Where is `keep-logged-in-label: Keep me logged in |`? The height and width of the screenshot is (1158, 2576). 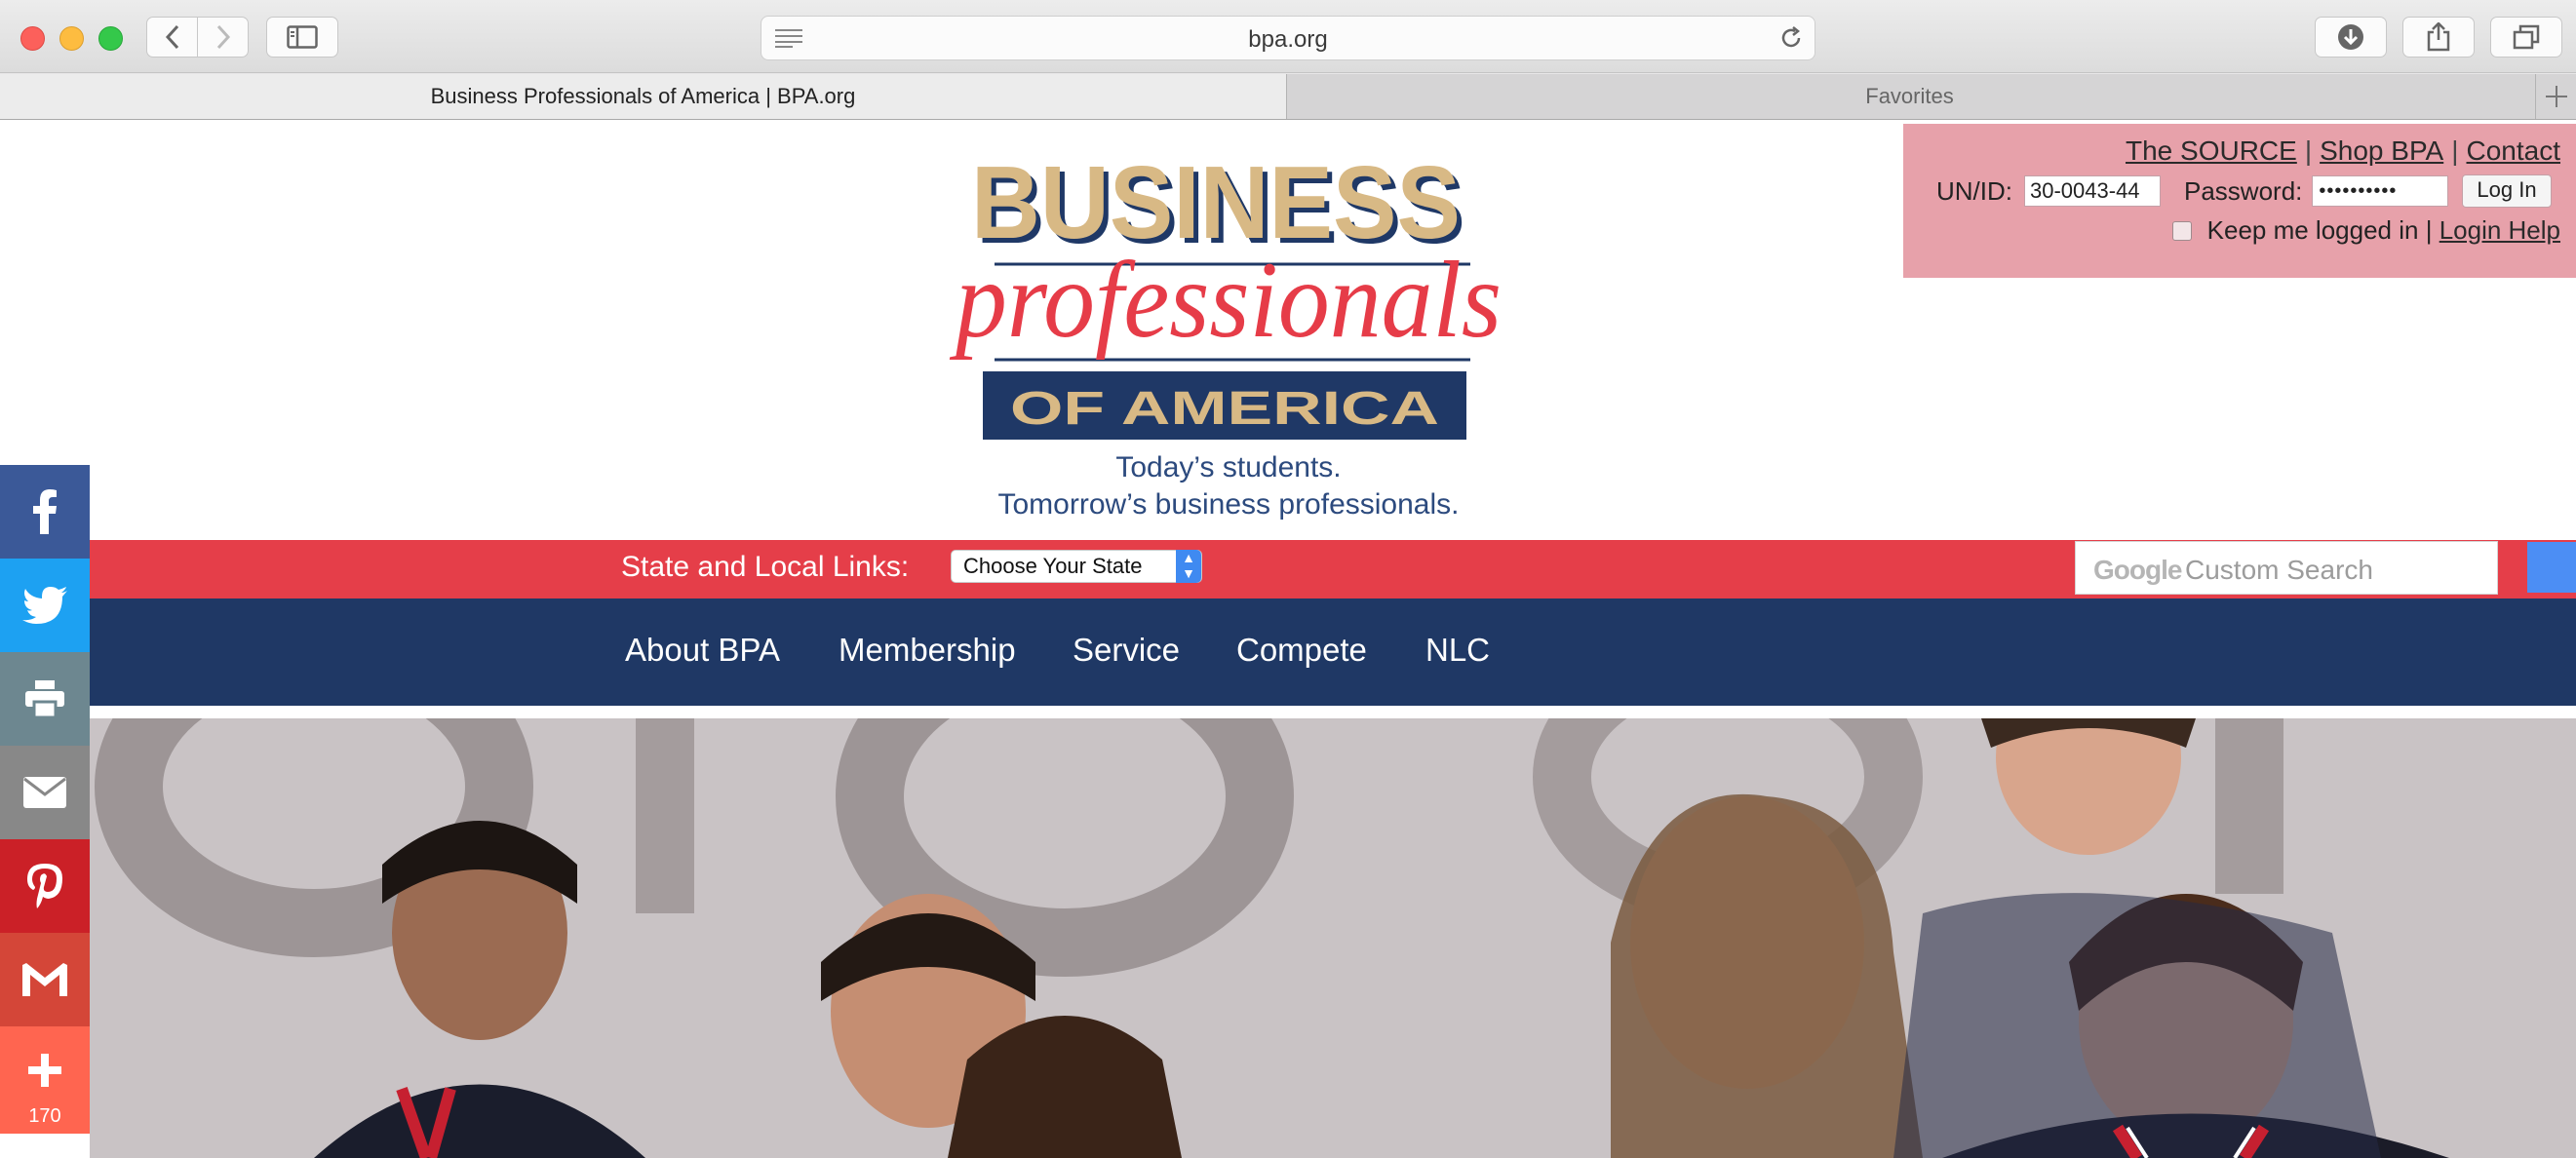 keep-logged-in-label: Keep me logged in | is located at coordinates (2319, 230).